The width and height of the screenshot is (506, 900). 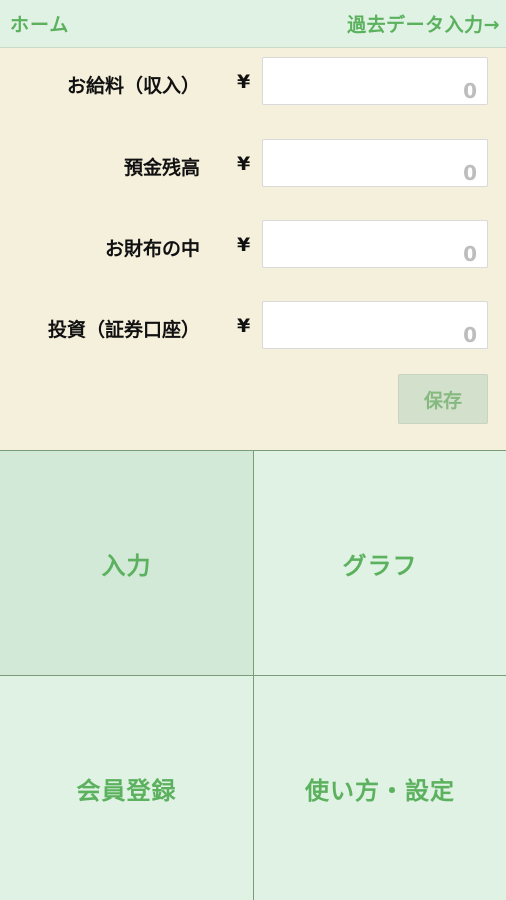 What do you see at coordinates (470, 91) in the screenshot?
I see `salary-input-value: 0` at bounding box center [470, 91].